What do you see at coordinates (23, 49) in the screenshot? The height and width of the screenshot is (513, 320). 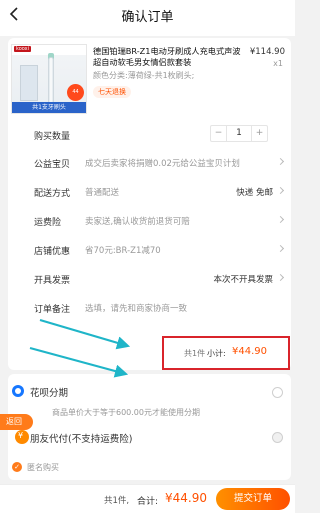 I see `thumbnail-brand-logo: kooxi` at bounding box center [23, 49].